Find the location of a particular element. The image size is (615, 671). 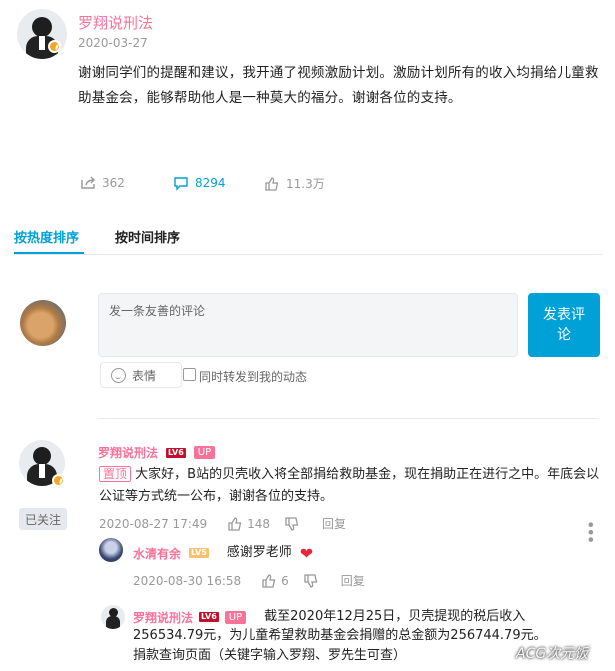

submit-comment-button: 发表评论 is located at coordinates (564, 325).